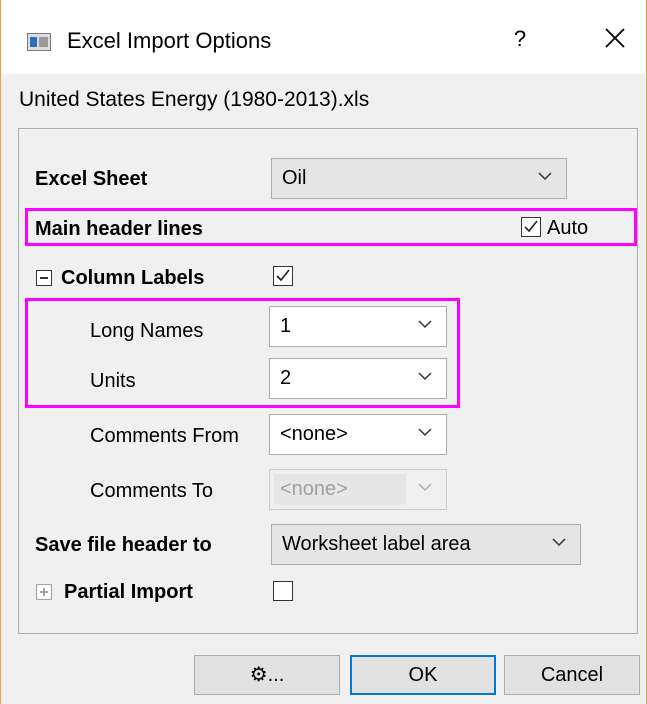 This screenshot has height=704, width=647. What do you see at coordinates (44, 278) in the screenshot?
I see `collapse-icon` at bounding box center [44, 278].